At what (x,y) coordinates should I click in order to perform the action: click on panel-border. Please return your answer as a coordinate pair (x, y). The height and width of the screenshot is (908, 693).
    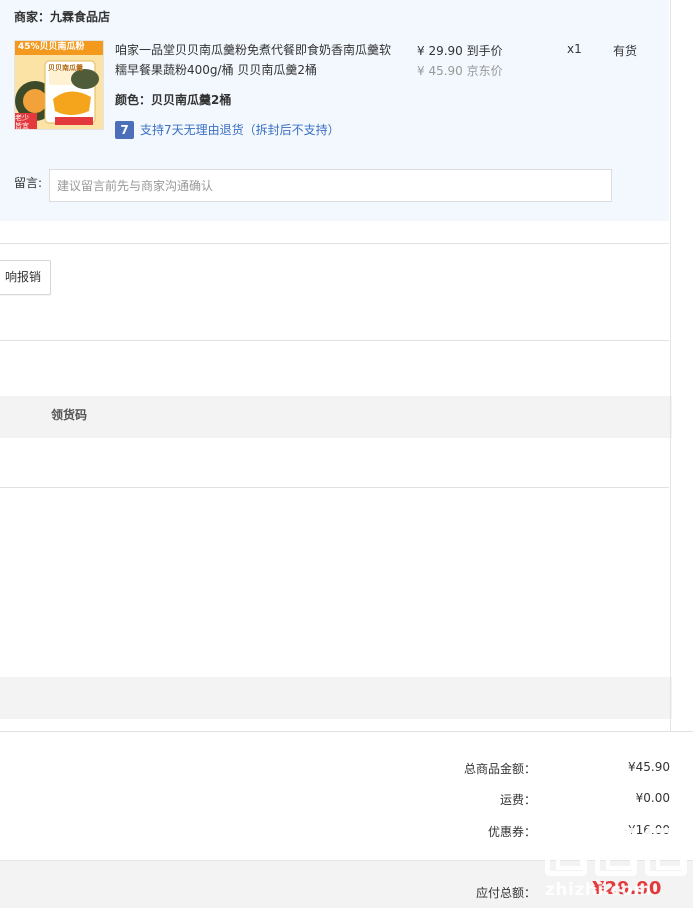
    Looking at the image, I should click on (670, 365).